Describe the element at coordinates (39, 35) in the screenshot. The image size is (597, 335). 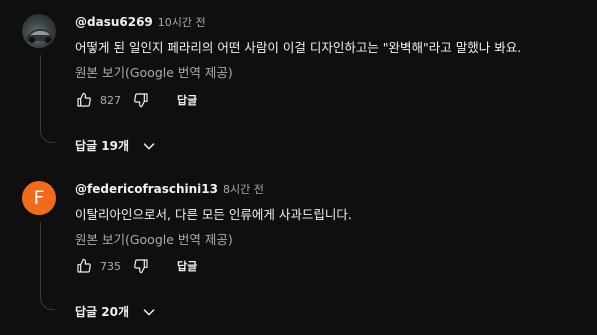
I see `car-photo-icon` at that location.